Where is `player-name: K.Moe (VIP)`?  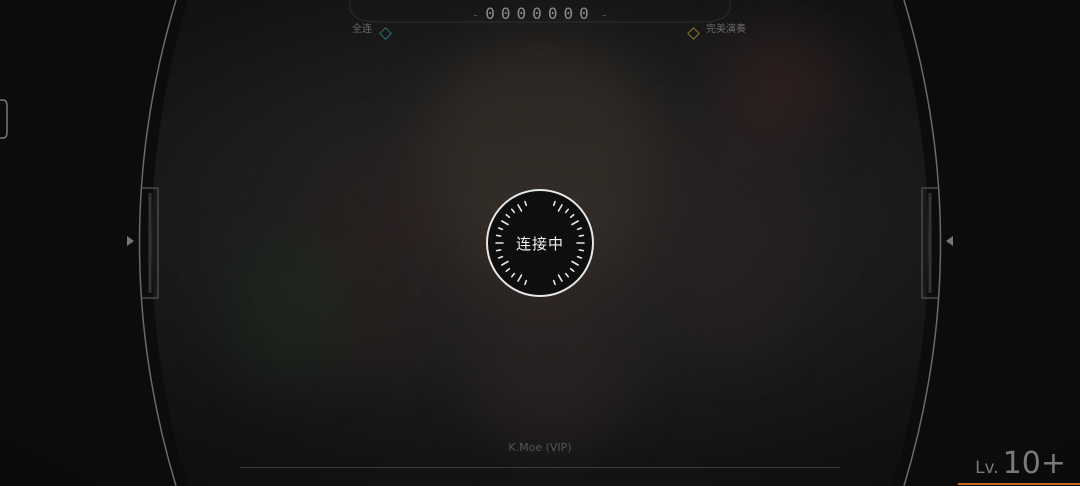 player-name: K.Moe (VIP) is located at coordinates (540, 447).